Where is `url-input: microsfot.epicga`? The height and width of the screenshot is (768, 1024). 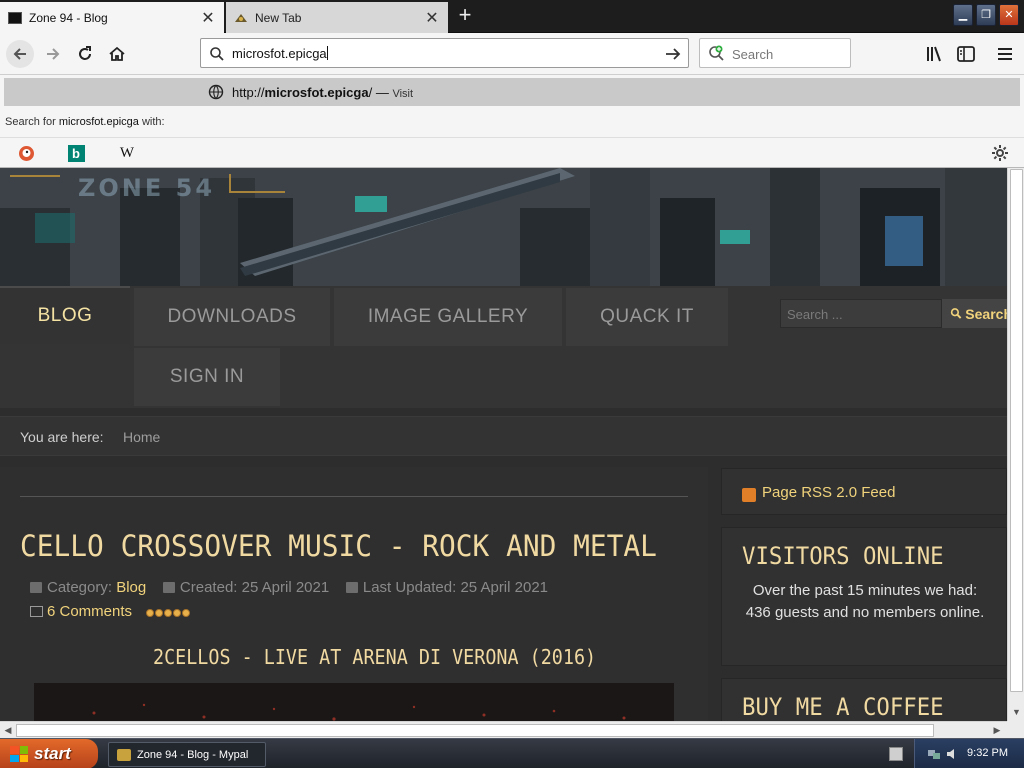
url-input: microsfot.epicga is located at coordinates (280, 53).